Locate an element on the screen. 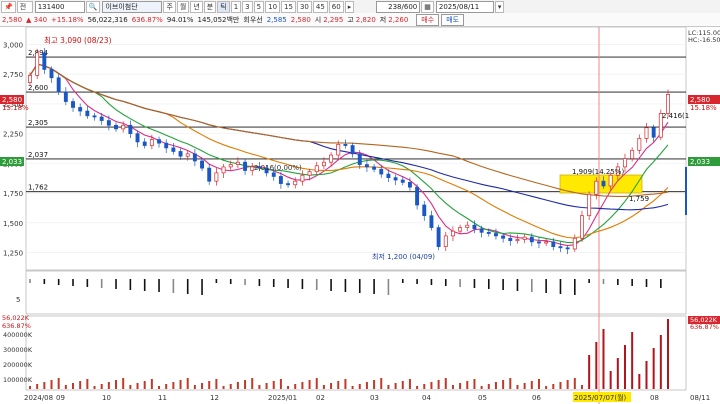 The image size is (720, 404). period-button: 주 is located at coordinates (169, 6).